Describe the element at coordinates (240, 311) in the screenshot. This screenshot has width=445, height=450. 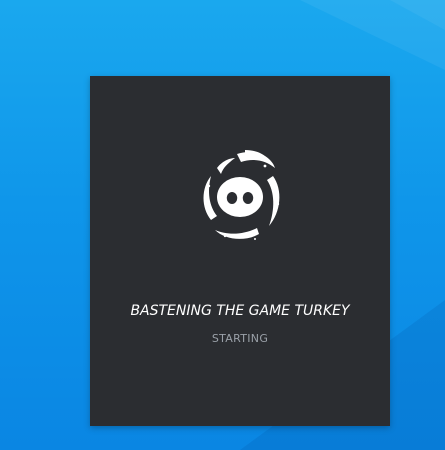
I see `splash-title: BASTENING THE GAME TURKEY` at that location.